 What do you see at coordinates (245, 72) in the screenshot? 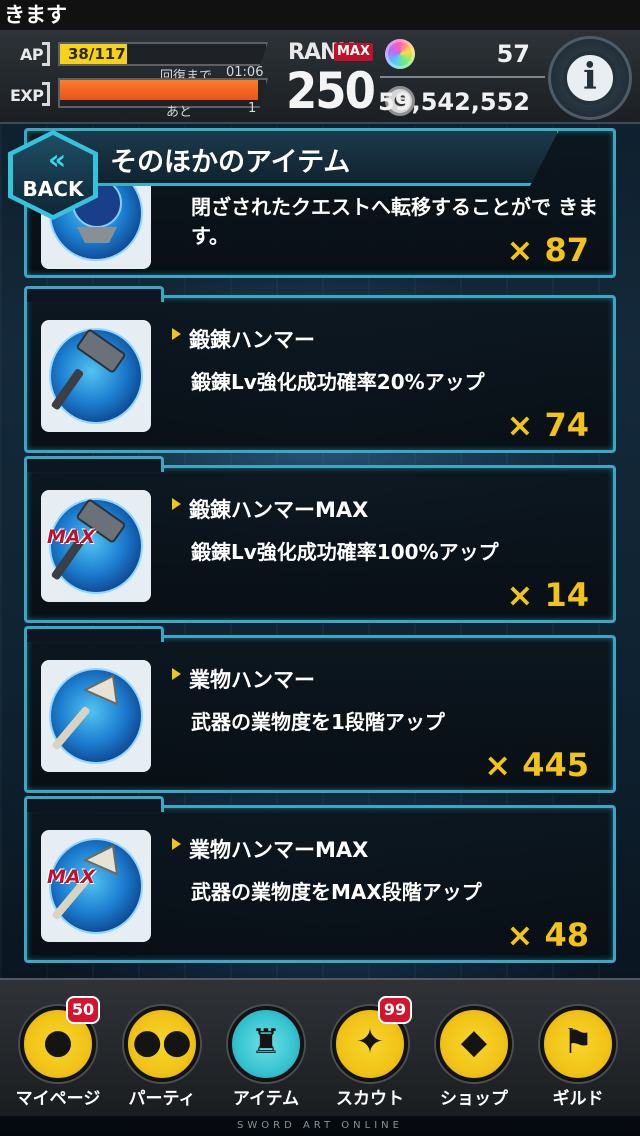
I see `recover-time: 01:06` at bounding box center [245, 72].